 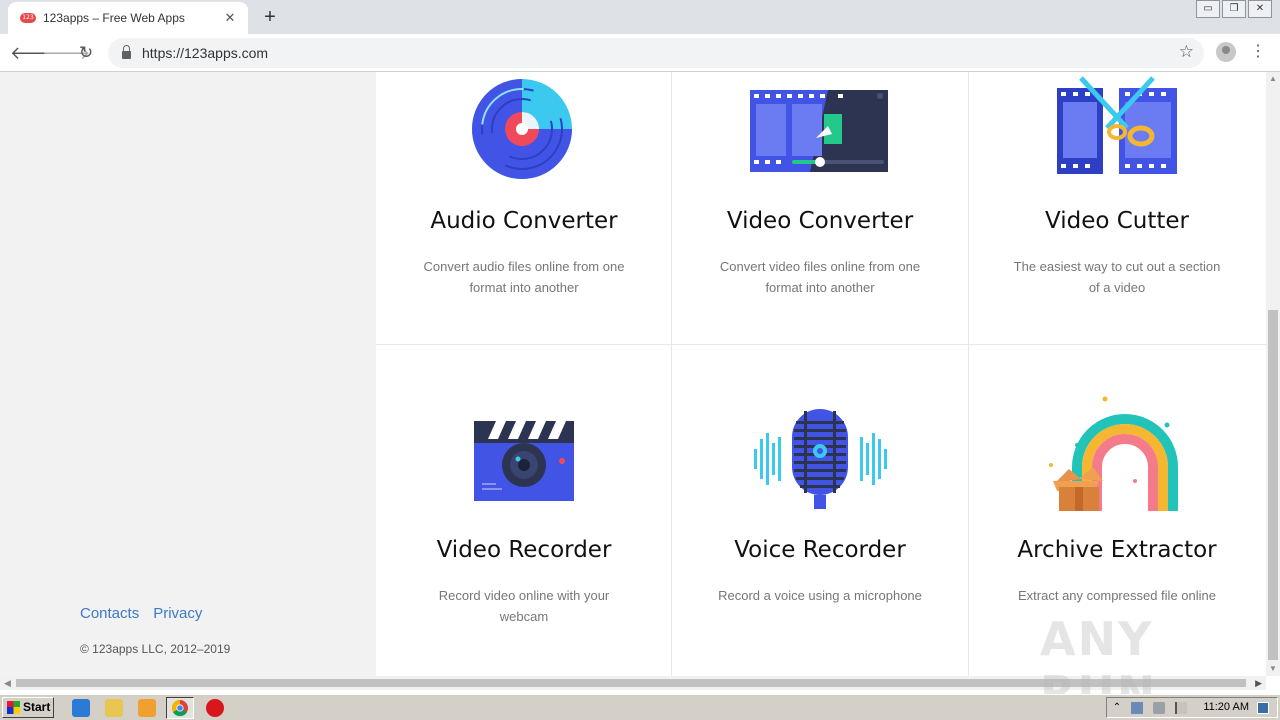 I want to click on restore-button: ❐, so click(x=1234, y=9).